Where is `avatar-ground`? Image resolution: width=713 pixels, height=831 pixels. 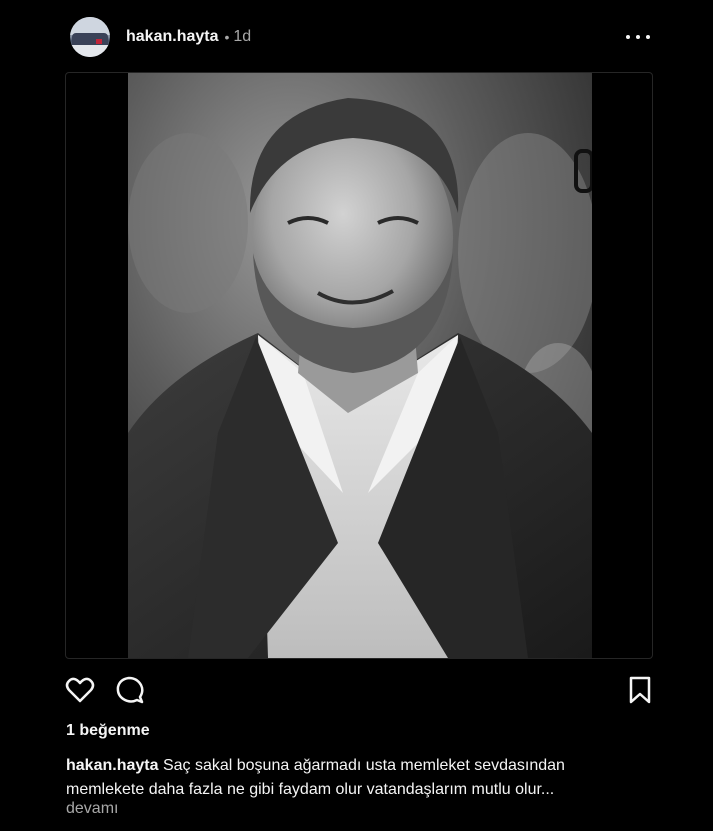
avatar-ground is located at coordinates (90, 51).